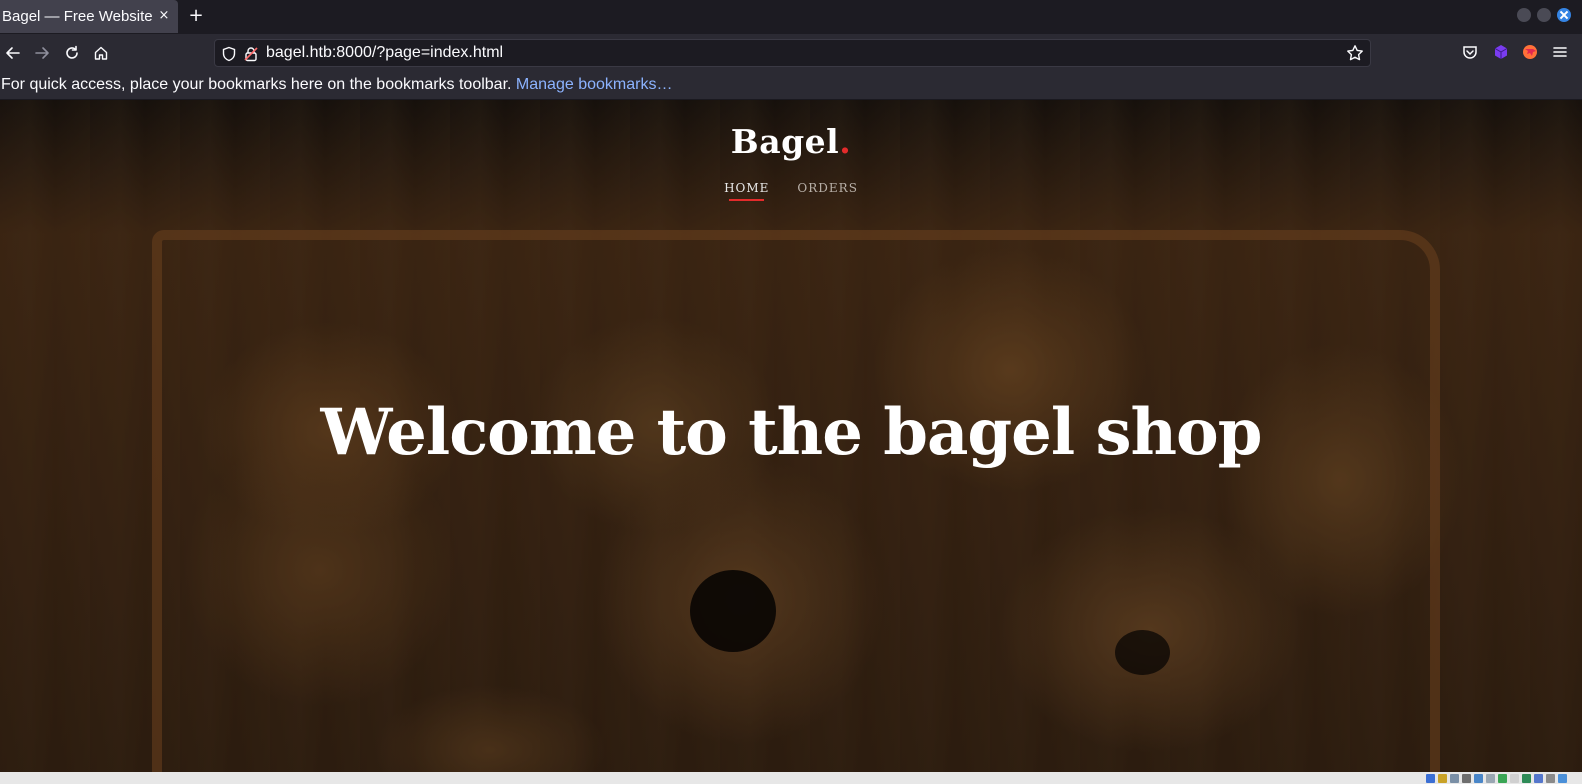  Describe the element at coordinates (746, 191) in the screenshot. I see `nav-home: HOME` at that location.